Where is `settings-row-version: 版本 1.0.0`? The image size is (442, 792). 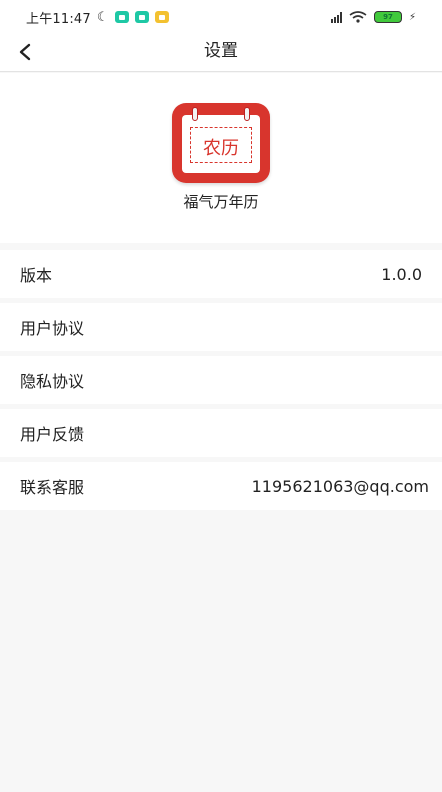
settings-row-version: 版本 1.0.0 is located at coordinates (221, 274).